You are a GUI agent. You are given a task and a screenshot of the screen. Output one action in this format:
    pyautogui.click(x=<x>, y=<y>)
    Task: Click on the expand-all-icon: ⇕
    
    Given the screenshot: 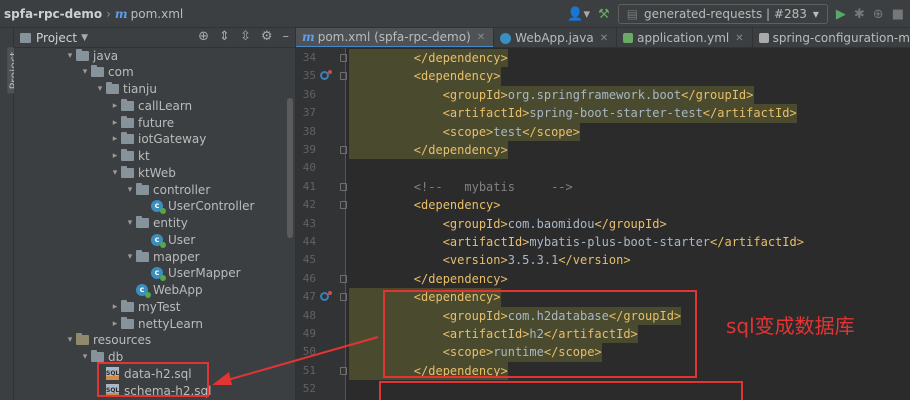 What is the action you would take?
    pyautogui.click(x=224, y=36)
    